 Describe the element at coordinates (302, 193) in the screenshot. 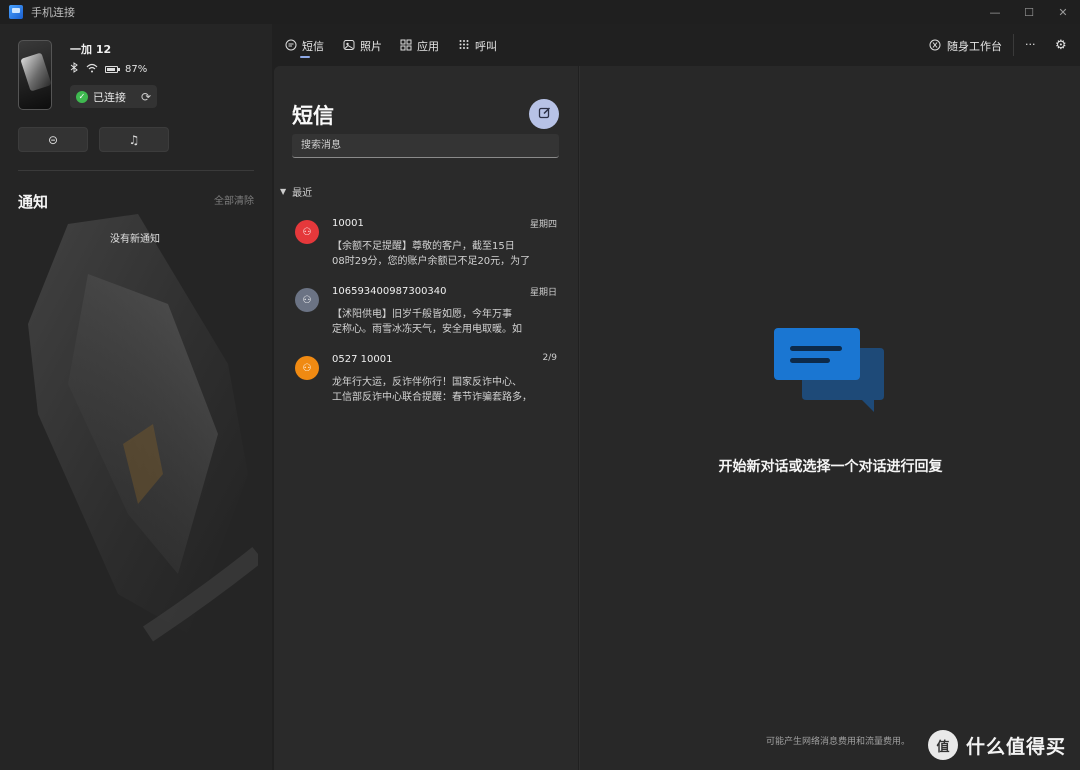

I see `recent-section-label: 最近` at that location.